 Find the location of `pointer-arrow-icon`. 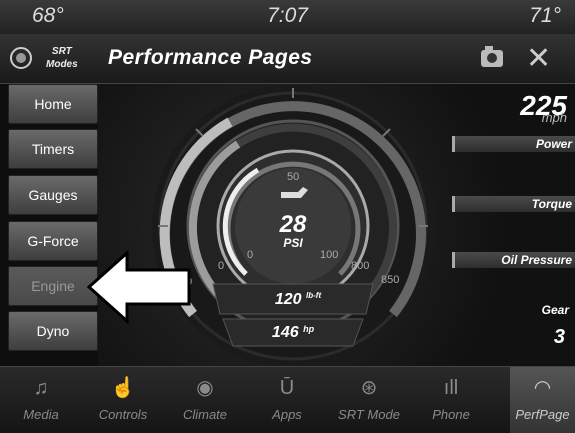

pointer-arrow-icon is located at coordinates (138, 287).